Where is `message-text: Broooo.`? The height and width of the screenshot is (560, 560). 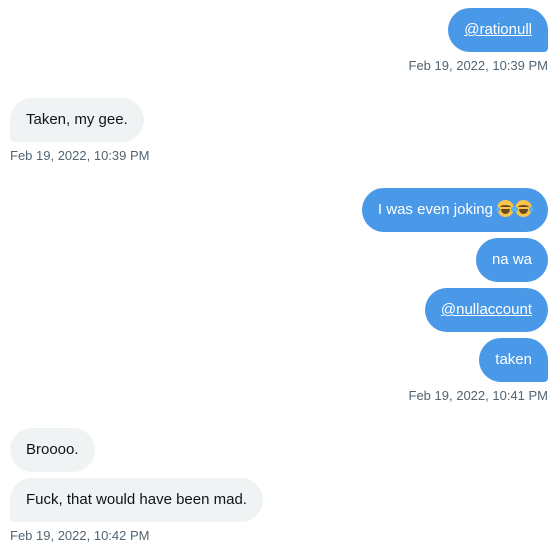 message-text: Broooo. is located at coordinates (52, 449).